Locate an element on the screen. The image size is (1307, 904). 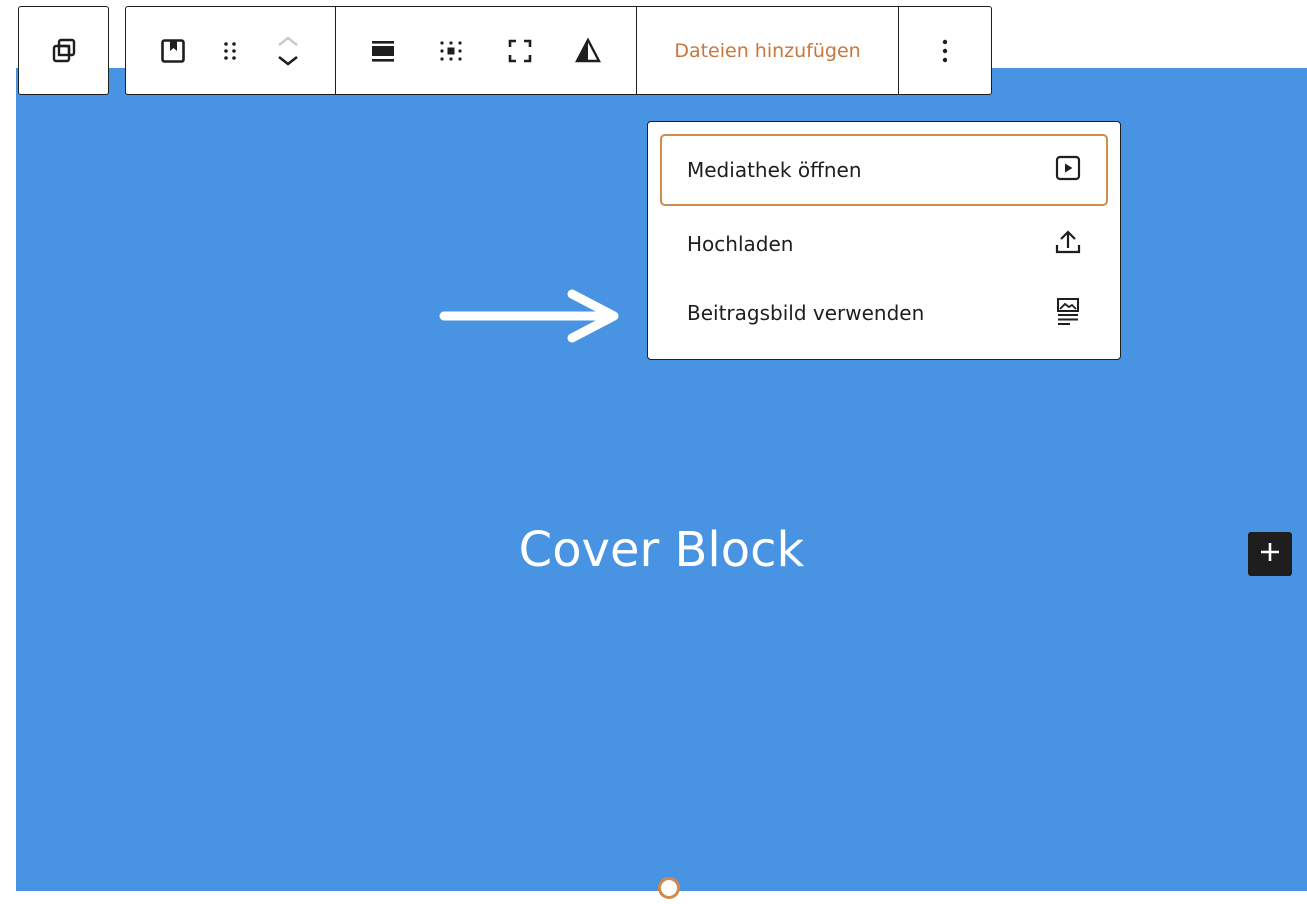
menu-item-label: Hochladen is located at coordinates (740, 244).